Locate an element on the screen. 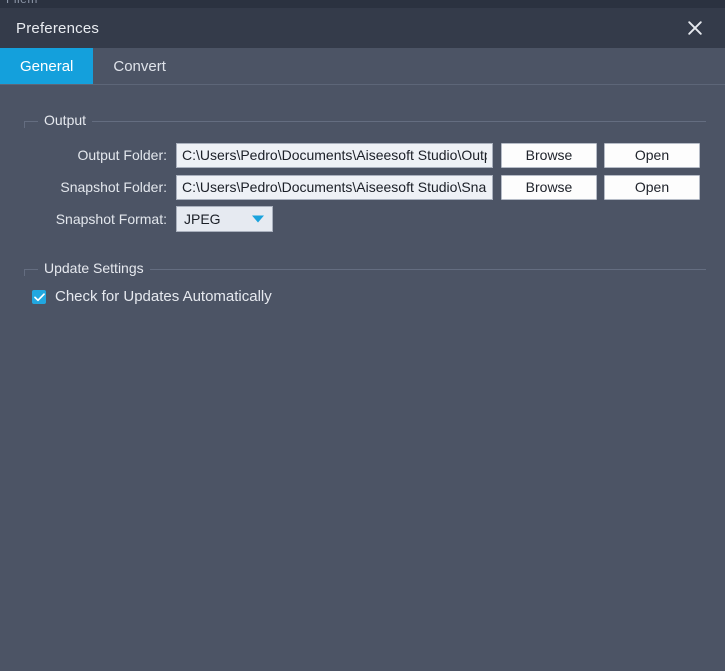 The width and height of the screenshot is (725, 671). output-folder-input is located at coordinates (334, 155).